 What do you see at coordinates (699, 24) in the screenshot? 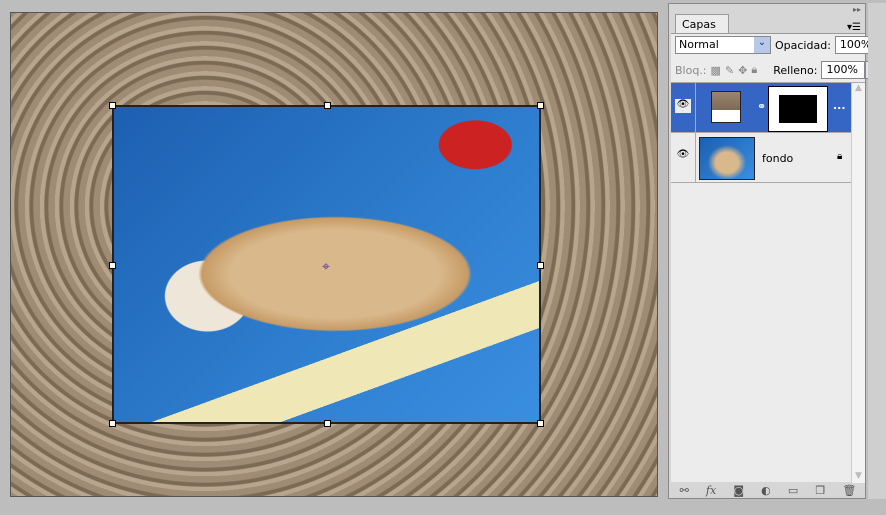
I see `tab-label: Capas` at bounding box center [699, 24].